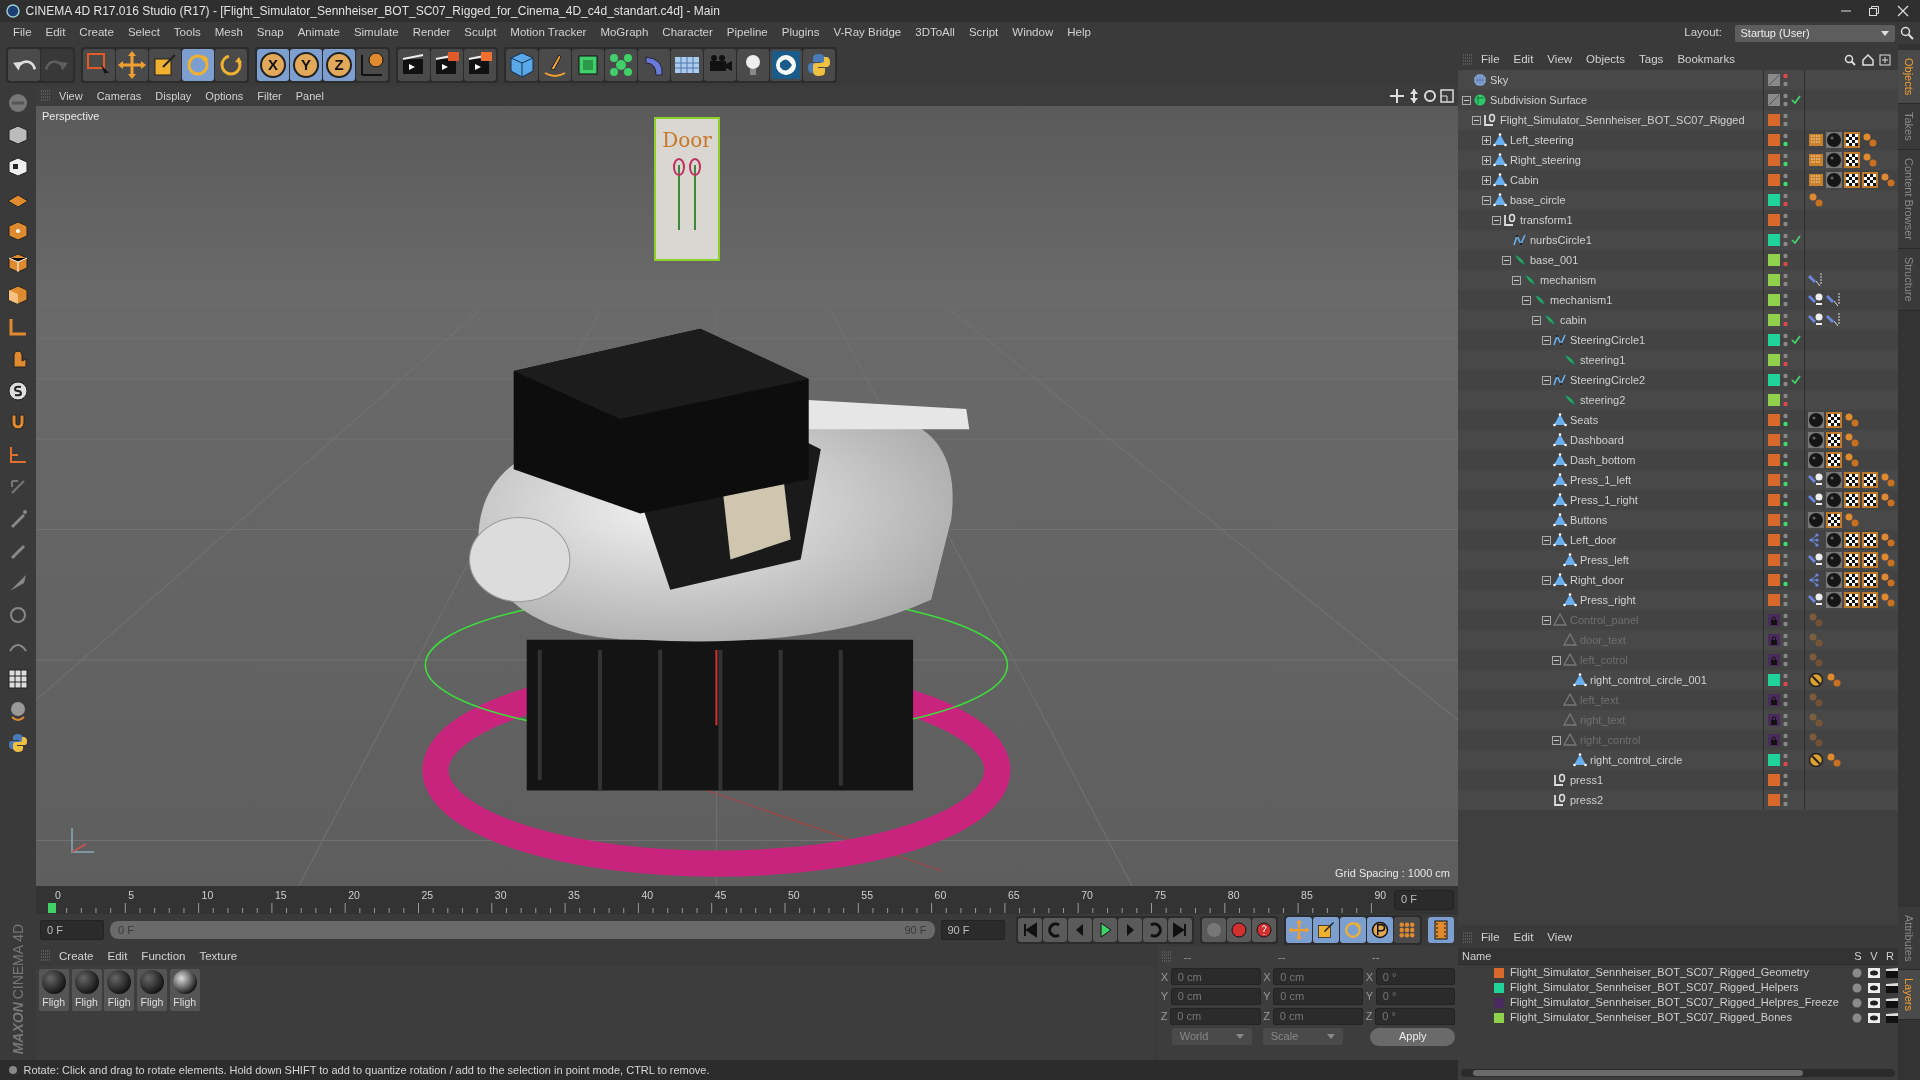 This screenshot has width=1920, height=1080. What do you see at coordinates (1909, 938) in the screenshot?
I see `panel-tab: Attributes` at bounding box center [1909, 938].